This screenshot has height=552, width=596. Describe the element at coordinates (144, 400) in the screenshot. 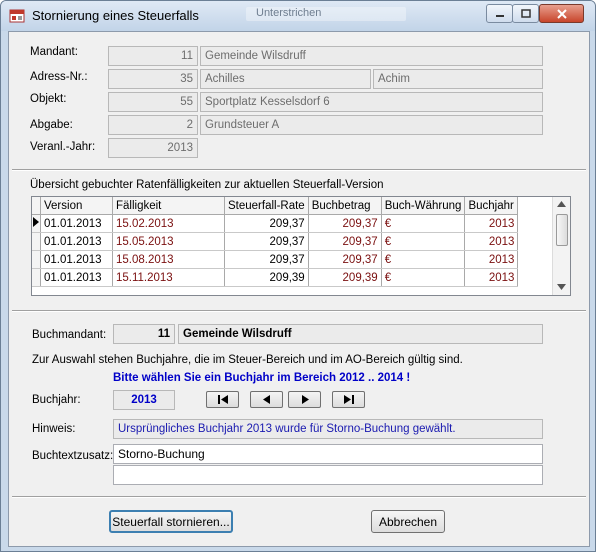

I see `buchjahr-field: 2013` at that location.